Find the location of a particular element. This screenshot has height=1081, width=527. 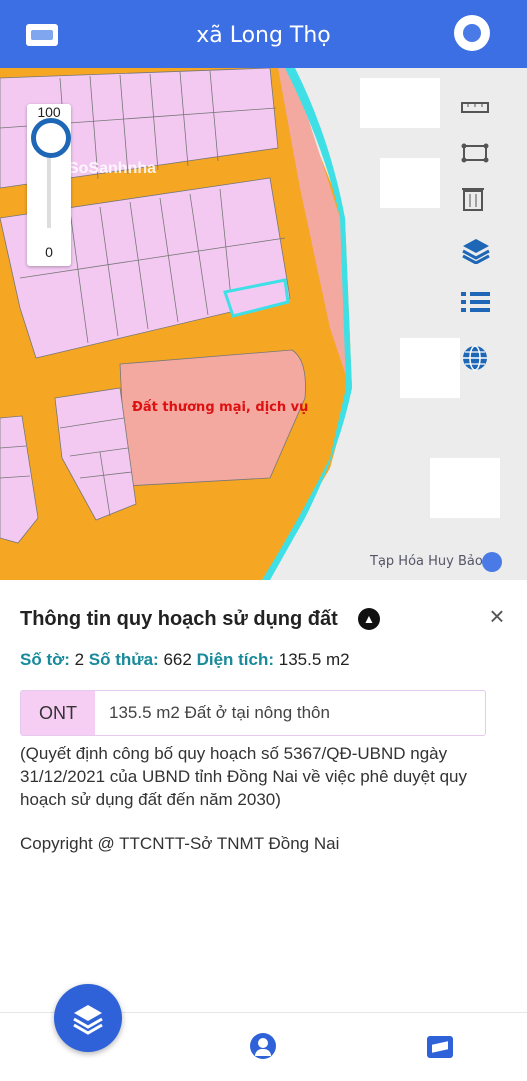

map-toolbar is located at coordinates (483, 246).